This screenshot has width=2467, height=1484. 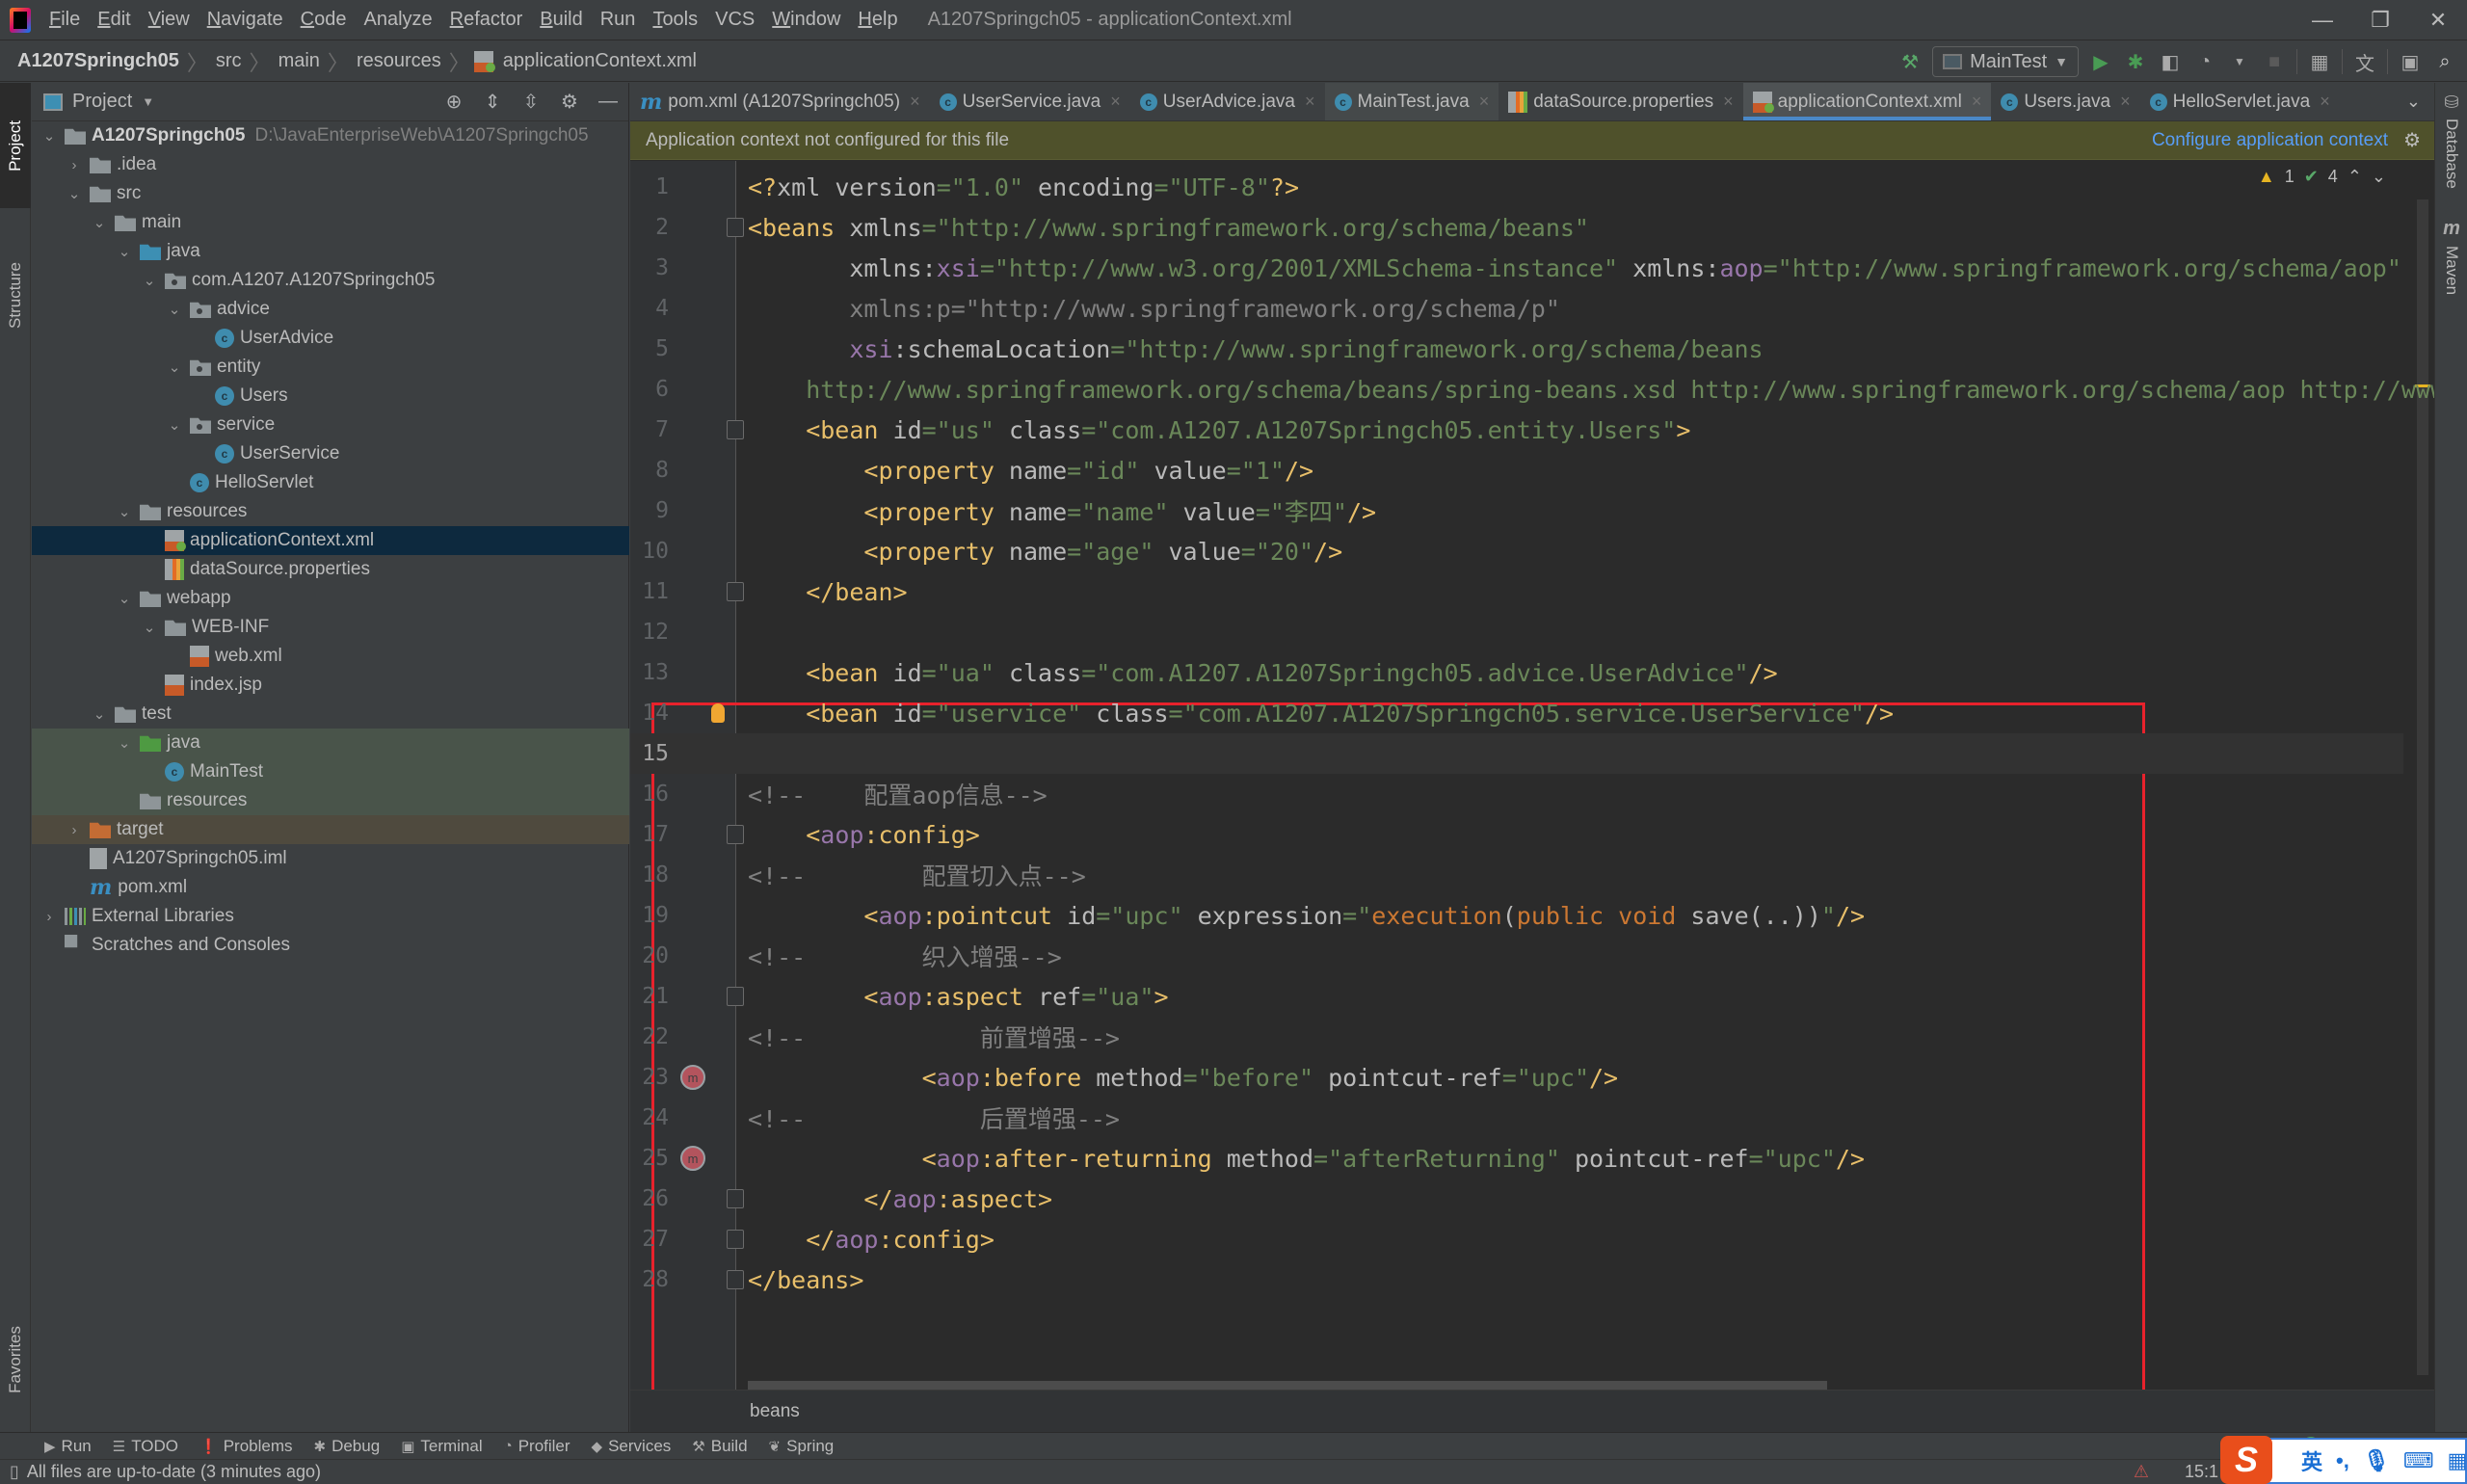 What do you see at coordinates (675, 20) in the screenshot?
I see `menu-tools: Tools` at bounding box center [675, 20].